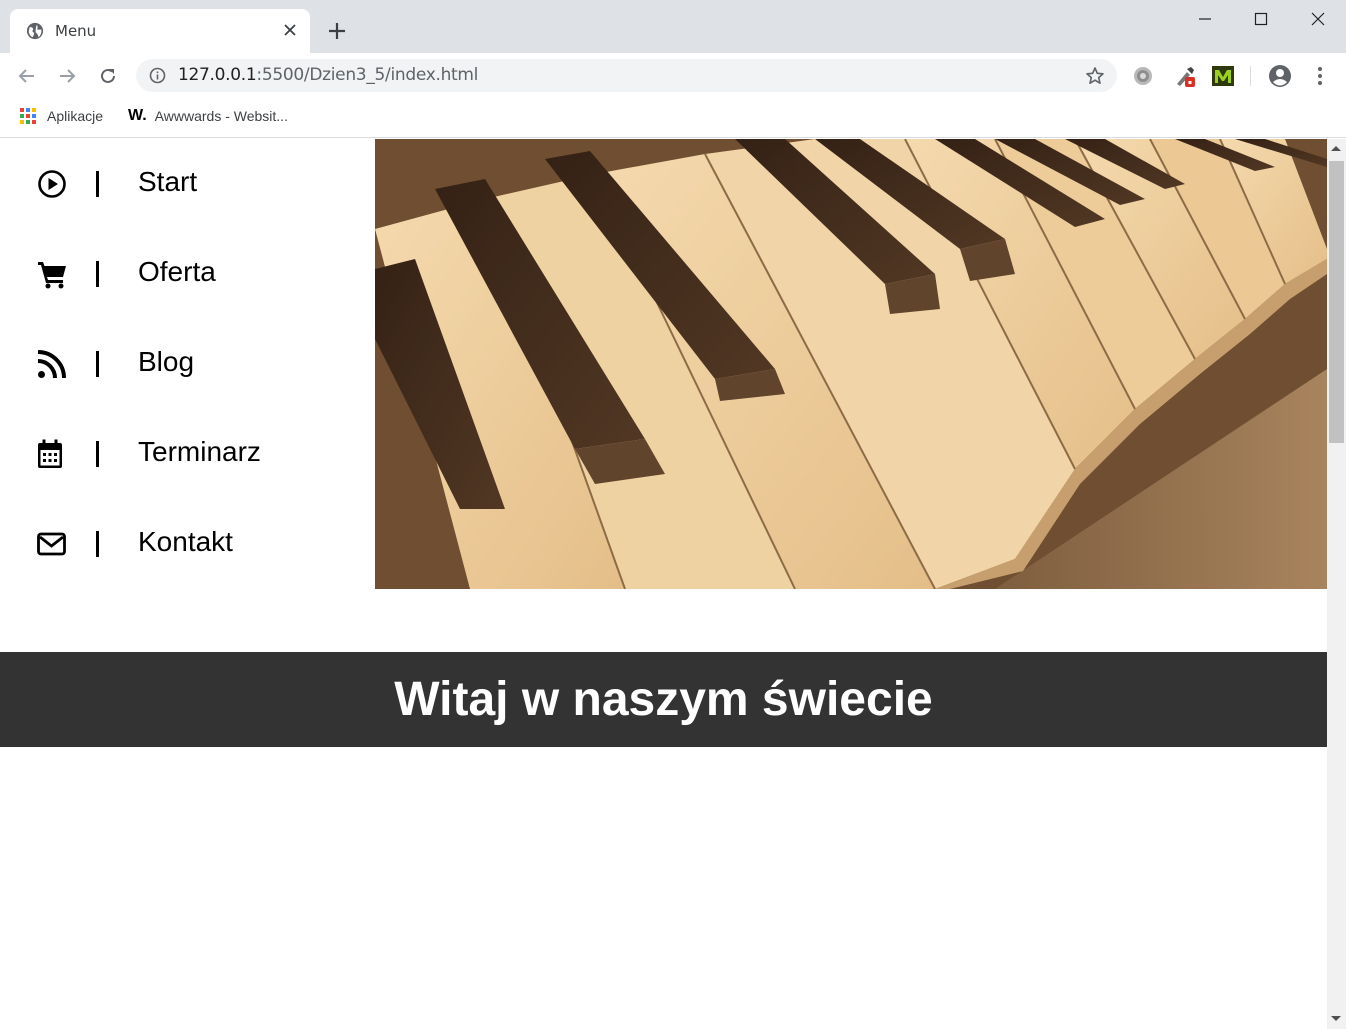 Image resolution: width=1346 pixels, height=1029 pixels. What do you see at coordinates (52, 275) in the screenshot?
I see `shopping-cart-icon` at bounding box center [52, 275].